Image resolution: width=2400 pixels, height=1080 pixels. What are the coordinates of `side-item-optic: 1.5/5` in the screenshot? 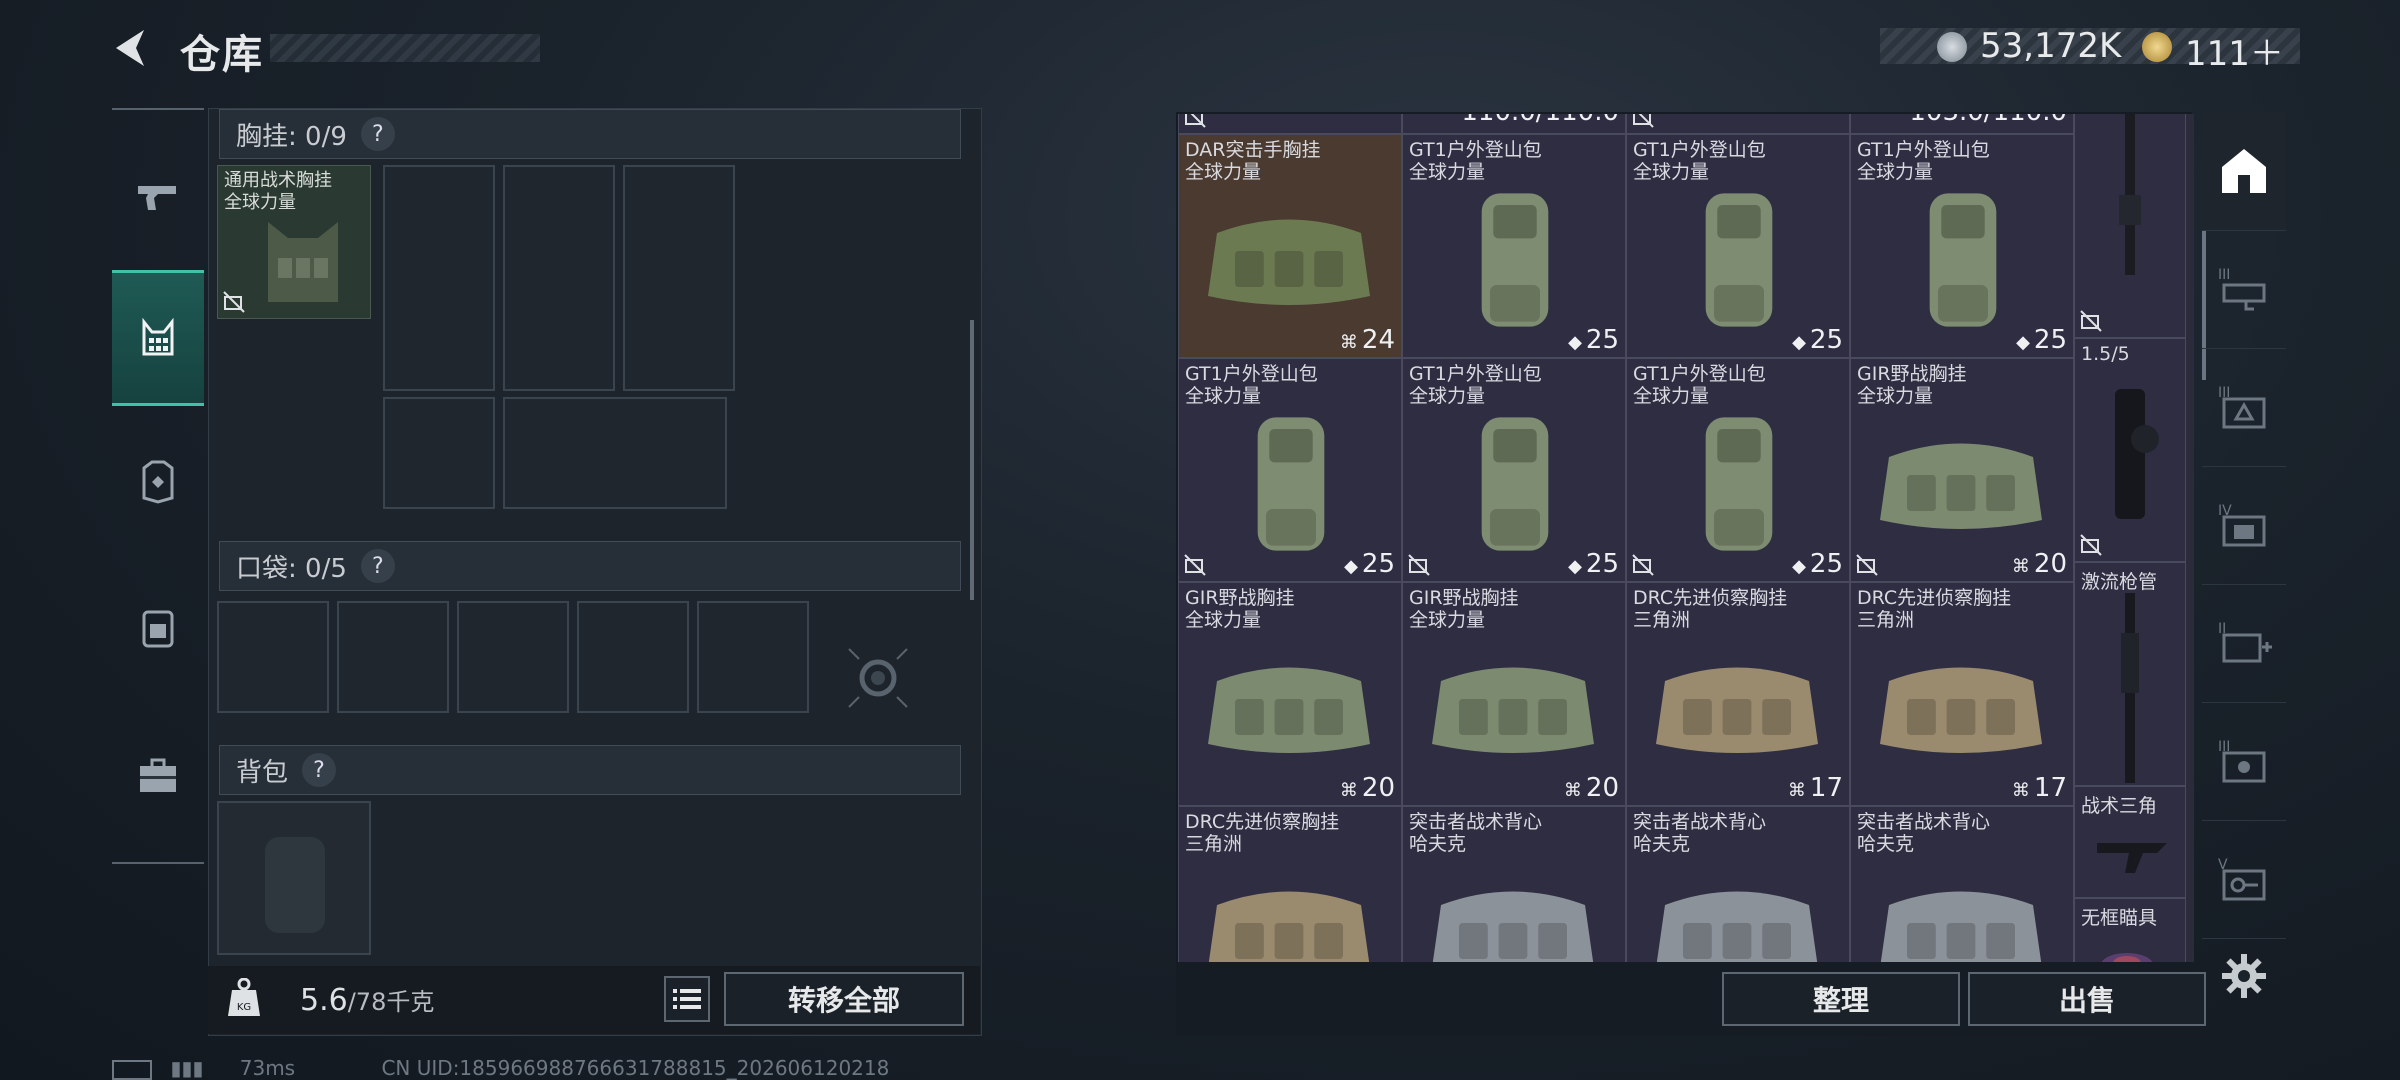 It's located at (2130, 450).